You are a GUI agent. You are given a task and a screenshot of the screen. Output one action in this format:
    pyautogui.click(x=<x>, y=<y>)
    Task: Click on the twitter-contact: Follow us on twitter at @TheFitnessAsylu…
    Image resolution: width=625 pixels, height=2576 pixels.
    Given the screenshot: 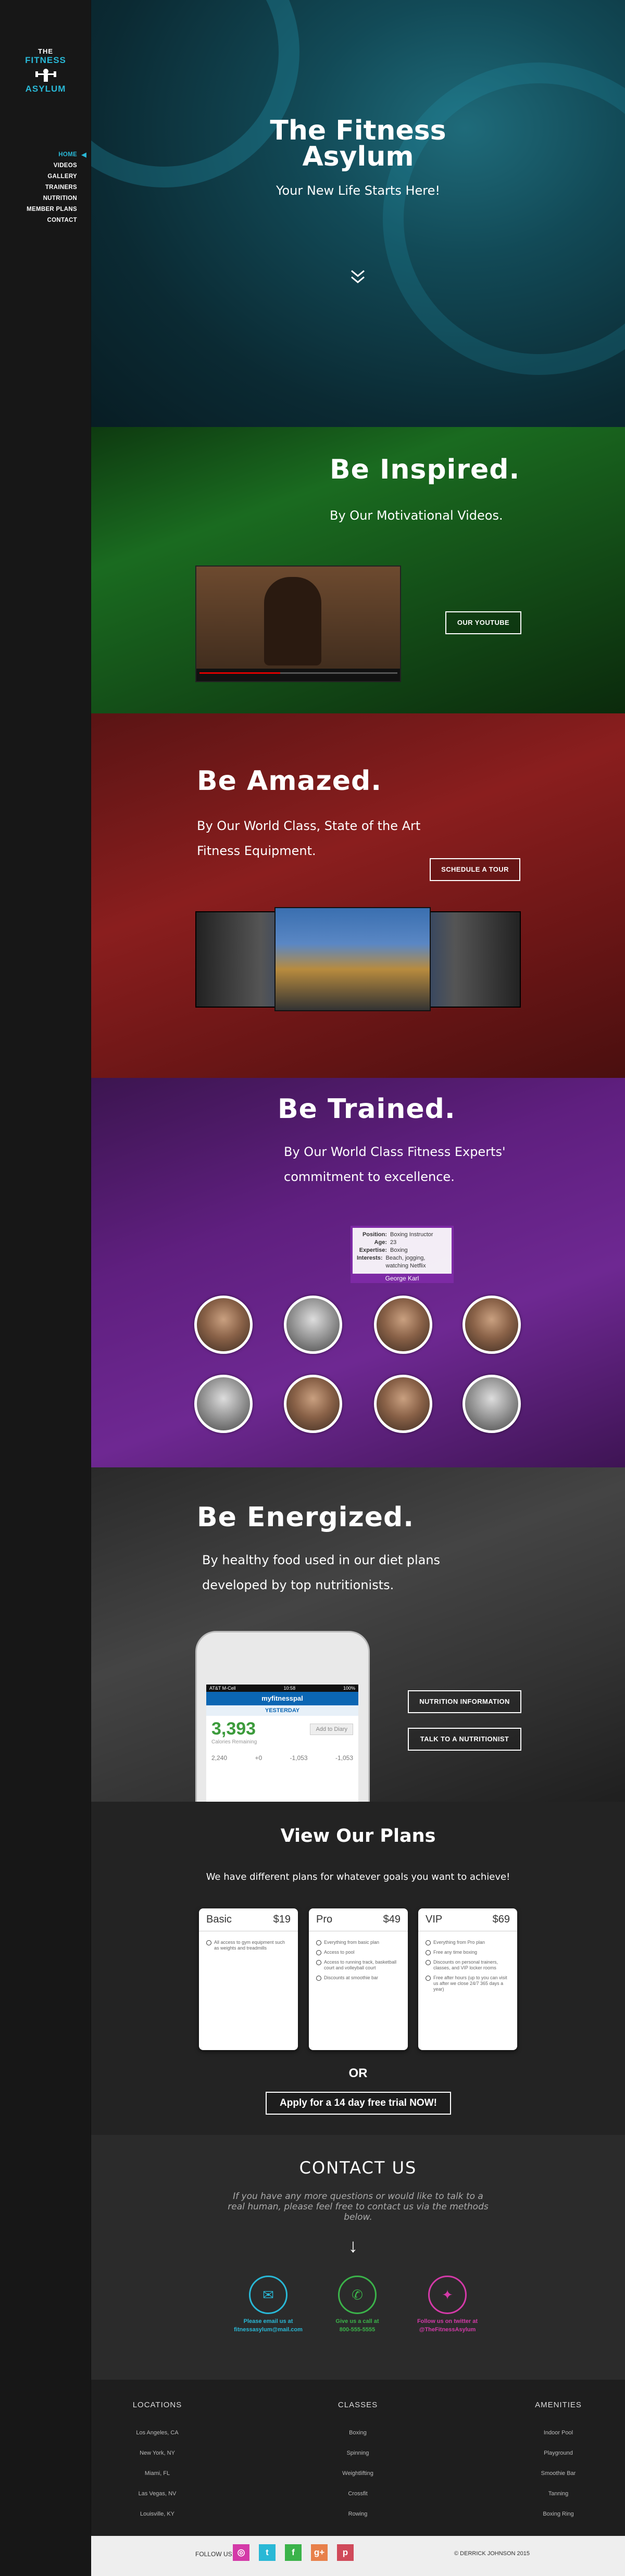 What is the action you would take?
    pyautogui.click(x=447, y=2326)
    